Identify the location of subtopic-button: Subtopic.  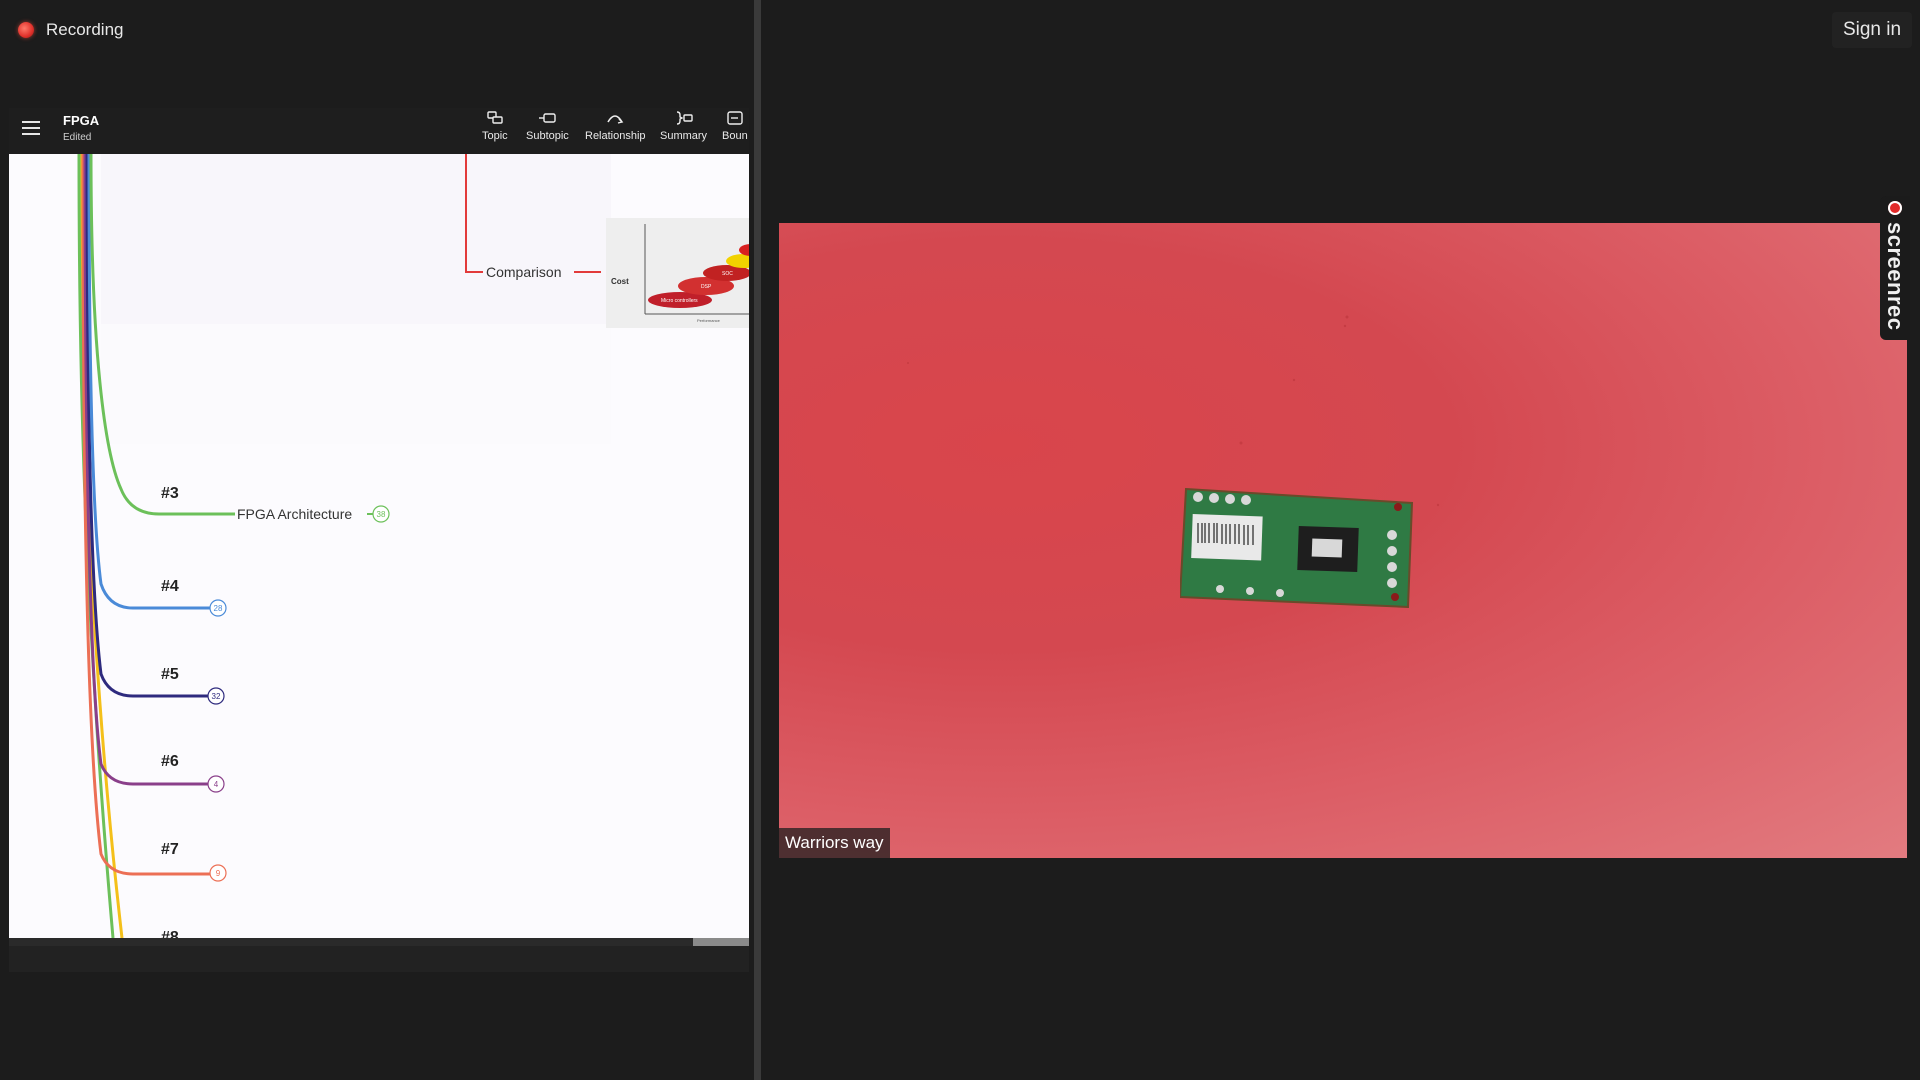
(547, 130).